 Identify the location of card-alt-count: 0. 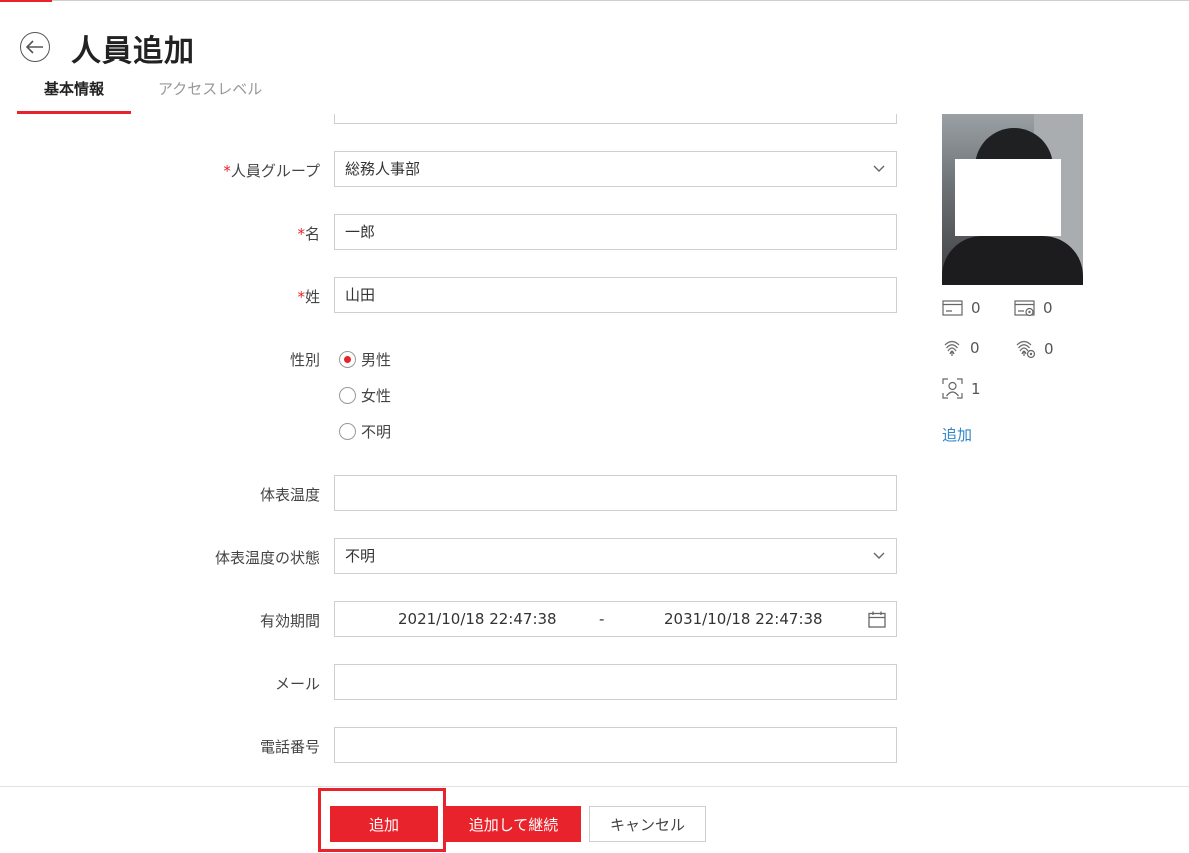
(1048, 308).